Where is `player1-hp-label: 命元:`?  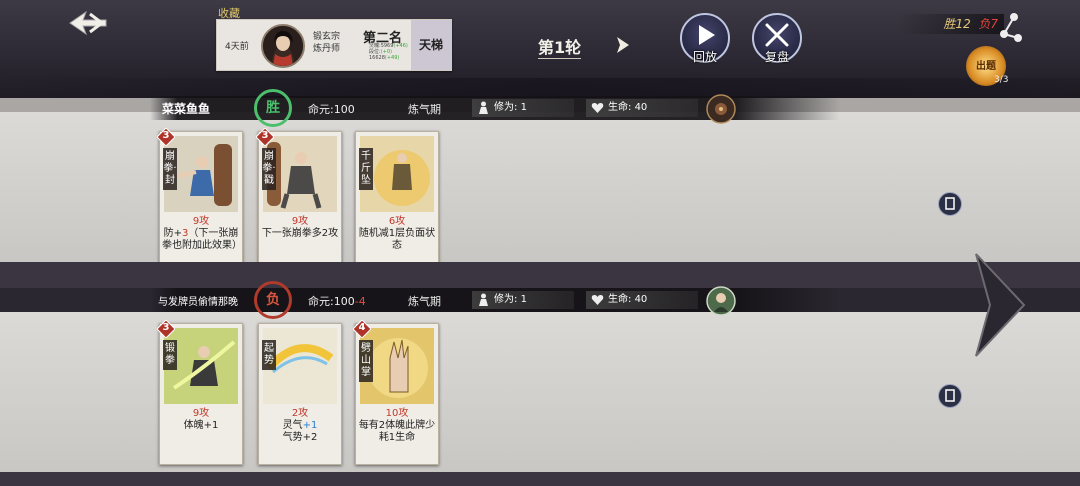
player1-hp-label: 命元: is located at coordinates (321, 109).